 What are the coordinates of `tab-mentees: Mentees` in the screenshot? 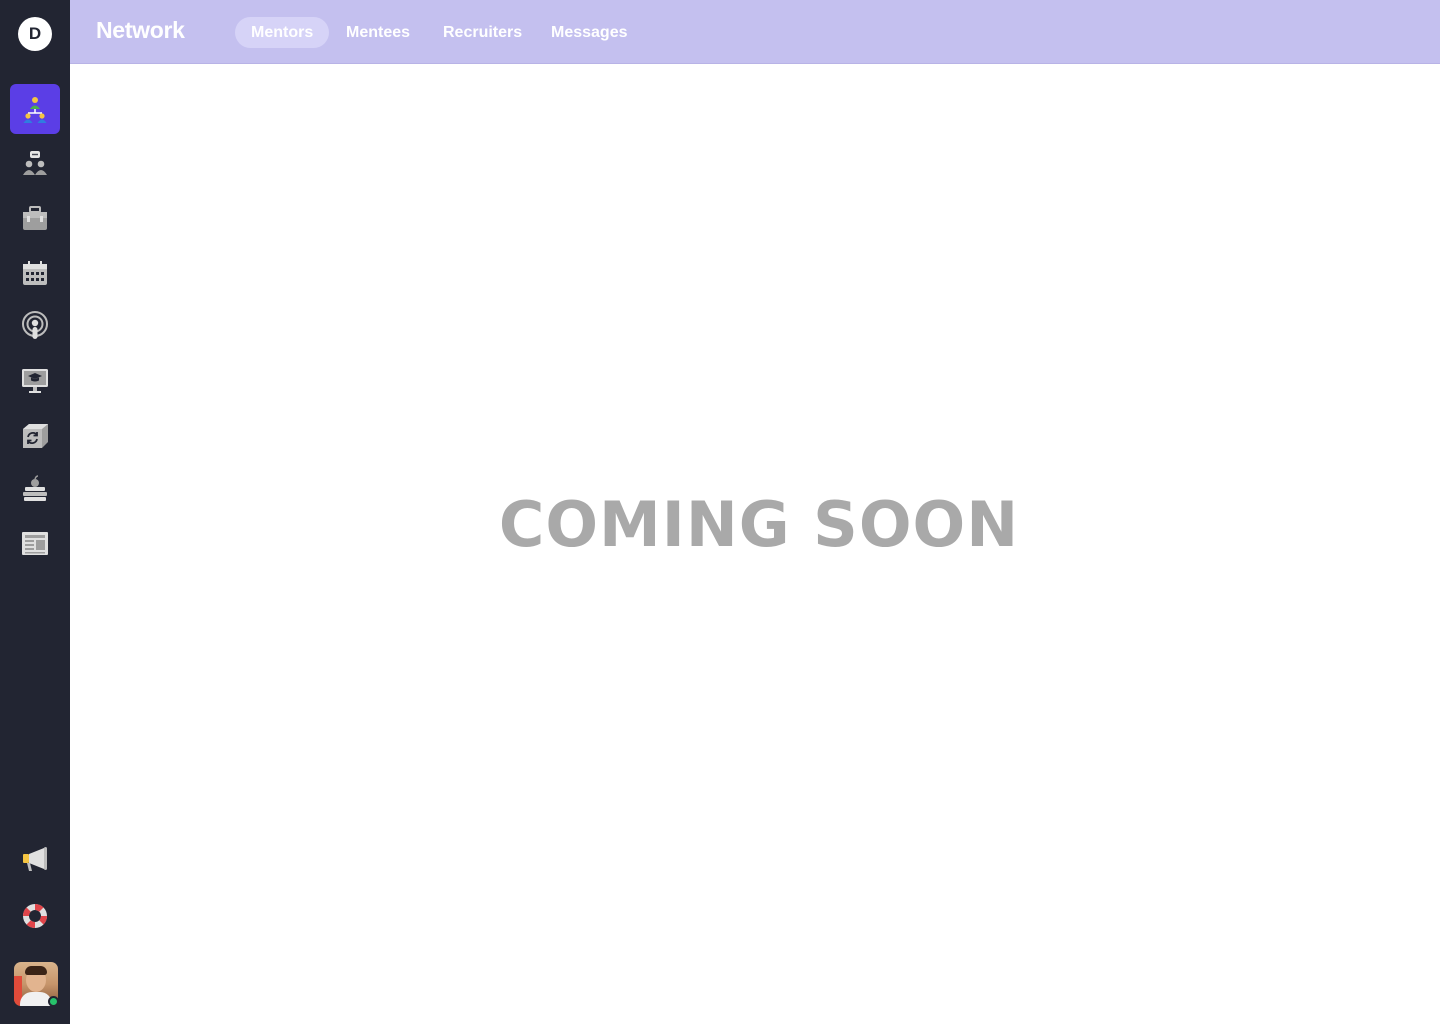 It's located at (378, 32).